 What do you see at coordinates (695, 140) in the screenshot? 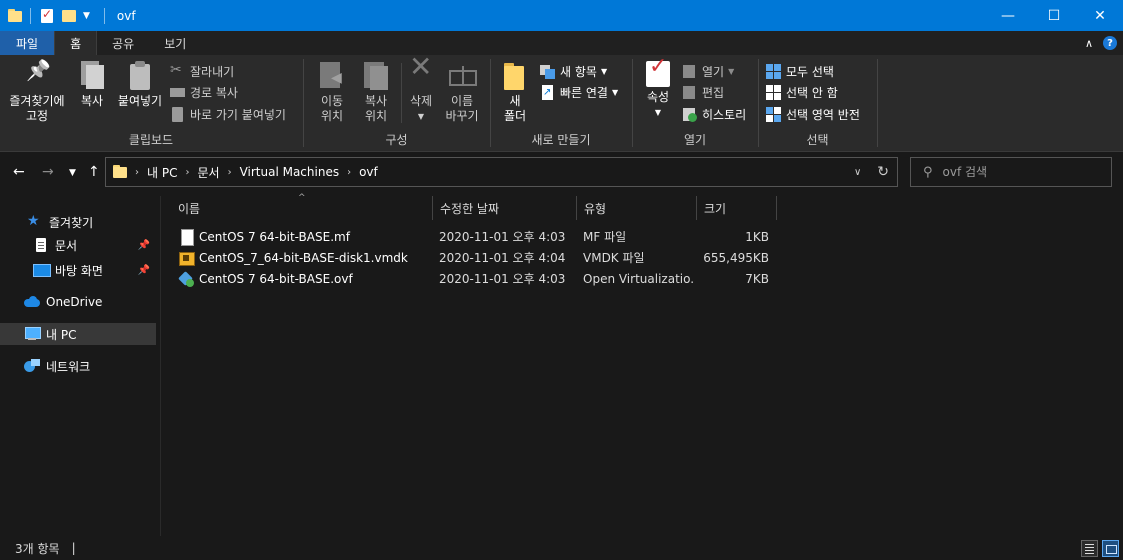
I see `open-group-label: 열기` at bounding box center [695, 140].